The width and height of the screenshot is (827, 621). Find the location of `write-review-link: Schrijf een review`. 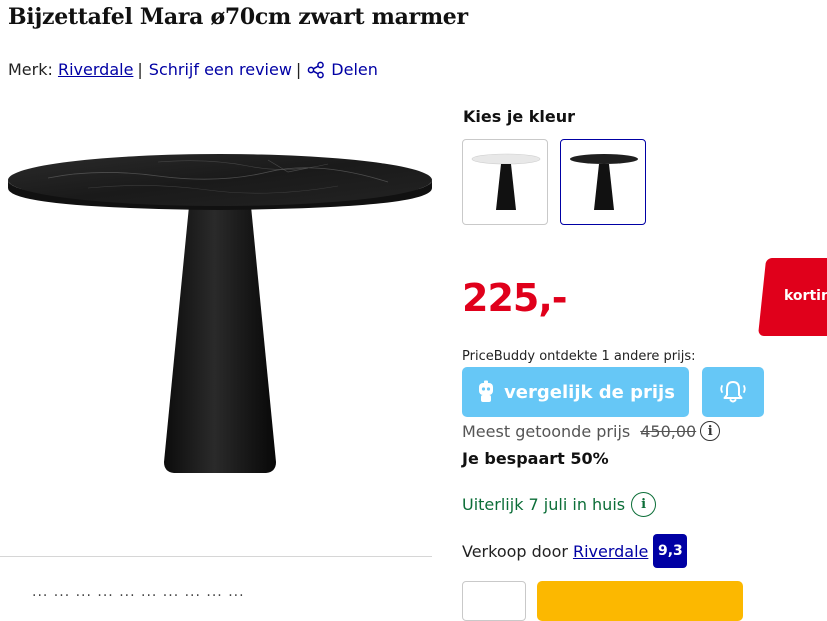

write-review-link: Schrijf een review is located at coordinates (220, 69).